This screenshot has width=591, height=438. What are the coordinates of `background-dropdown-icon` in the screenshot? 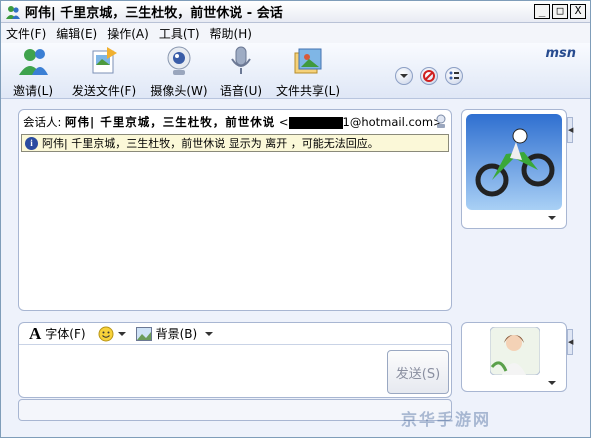 It's located at (209, 334).